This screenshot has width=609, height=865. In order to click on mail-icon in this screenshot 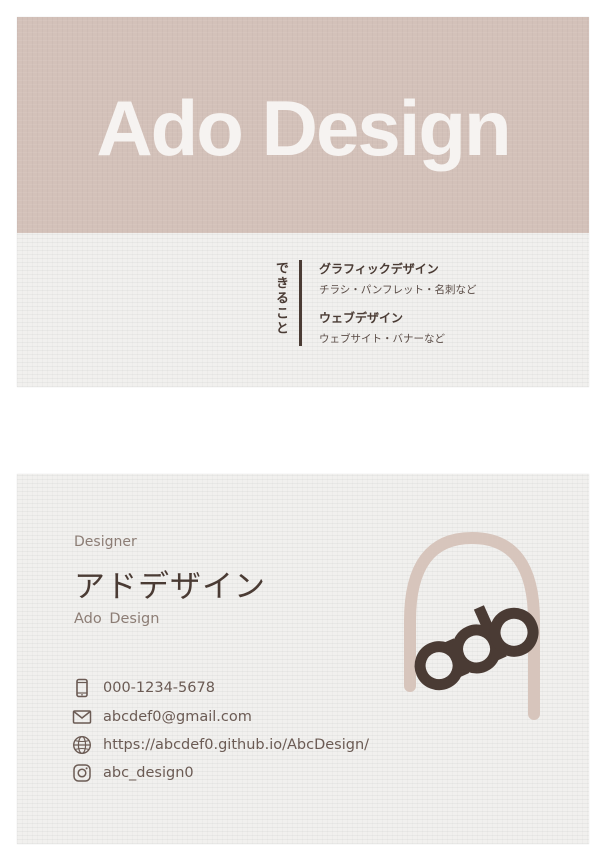, I will do `click(82, 717)`.